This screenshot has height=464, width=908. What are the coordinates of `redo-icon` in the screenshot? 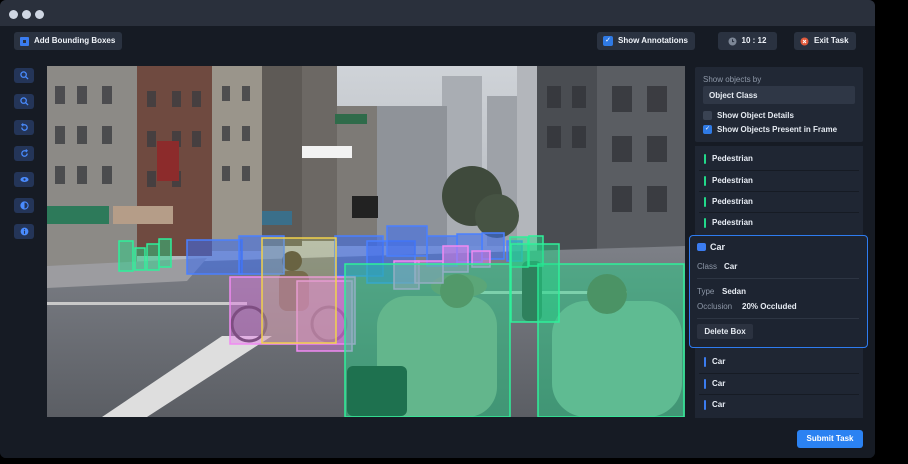 It's located at (24, 153).